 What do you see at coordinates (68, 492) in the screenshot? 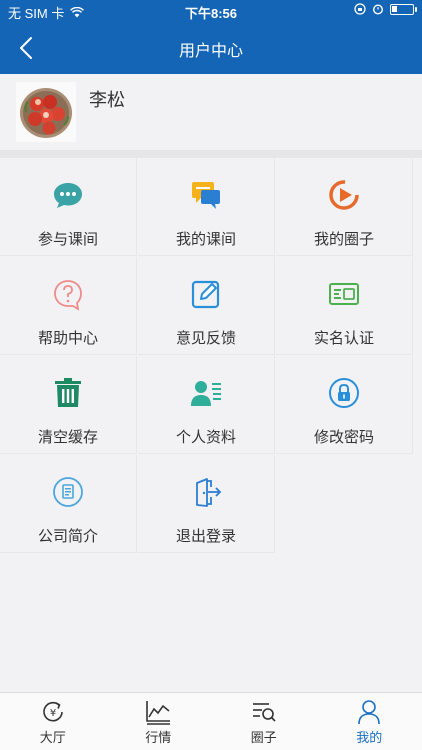
I see `document-icon` at bounding box center [68, 492].